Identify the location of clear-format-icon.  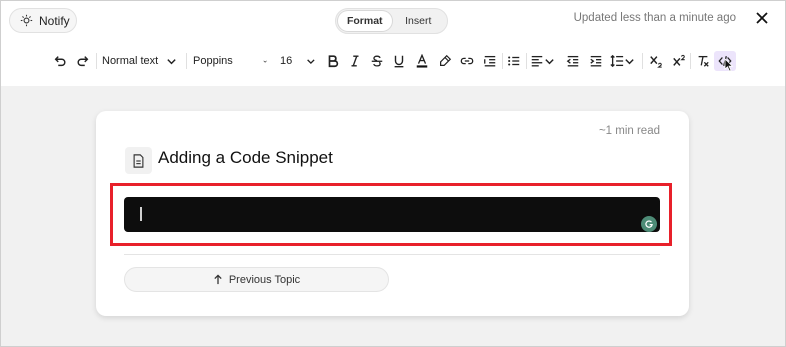
(703, 61).